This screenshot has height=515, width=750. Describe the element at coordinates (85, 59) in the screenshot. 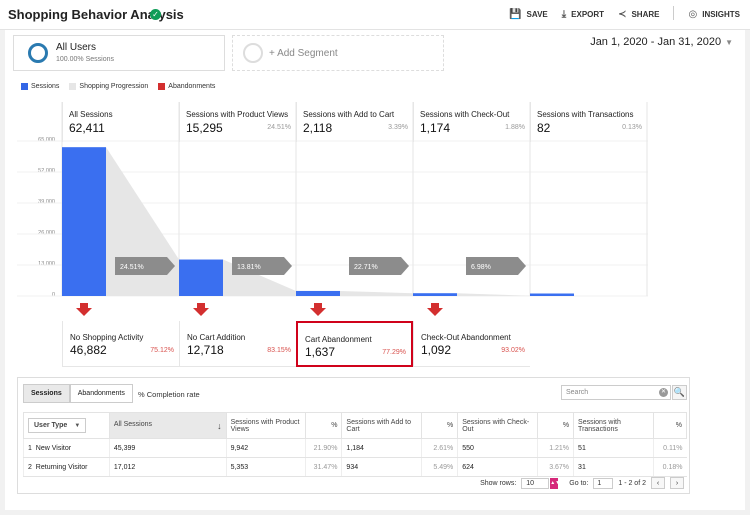

I see `segment-subtitle: 100.00% Sessions` at that location.